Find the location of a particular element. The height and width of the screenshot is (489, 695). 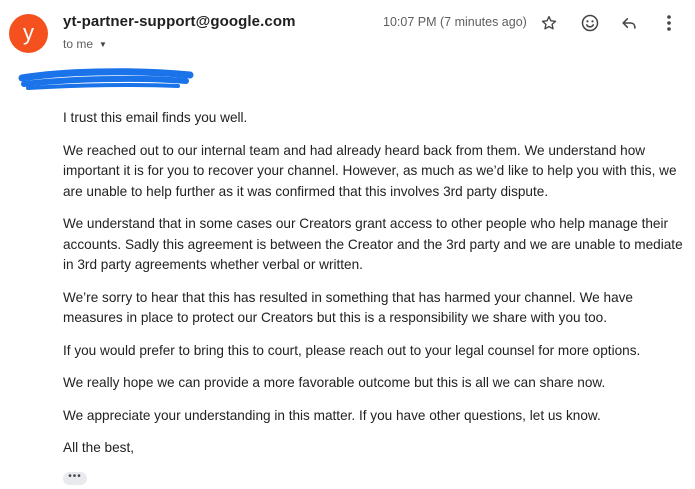

reply-button is located at coordinates (629, 23).